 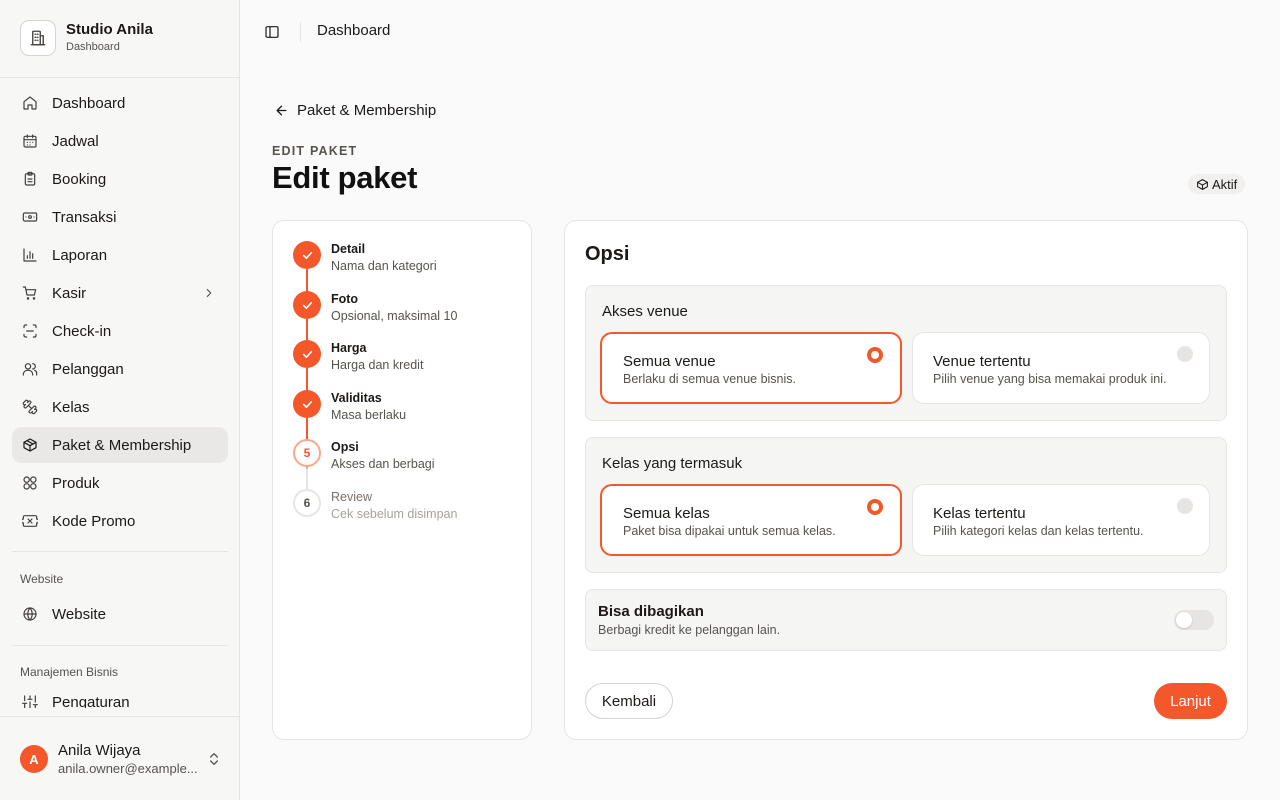 I want to click on back-link-label: Paket & Membership, so click(x=367, y=110).